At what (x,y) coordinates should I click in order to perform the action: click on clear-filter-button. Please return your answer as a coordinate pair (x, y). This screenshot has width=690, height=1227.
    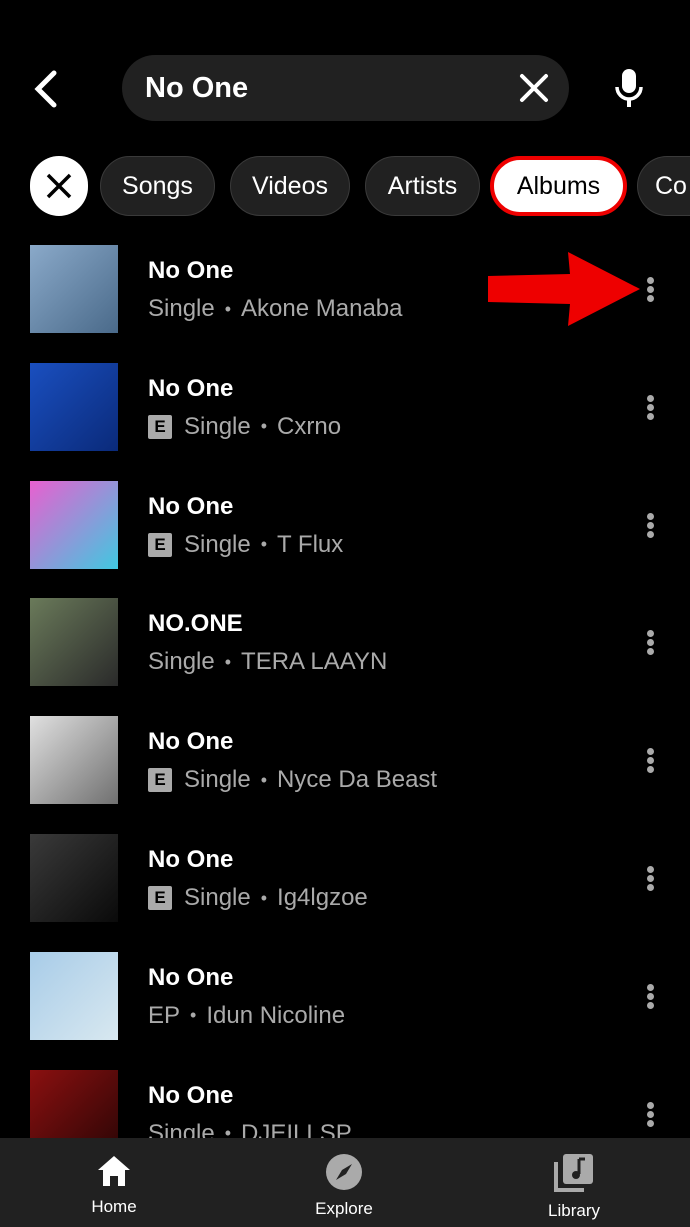
    Looking at the image, I should click on (59, 186).